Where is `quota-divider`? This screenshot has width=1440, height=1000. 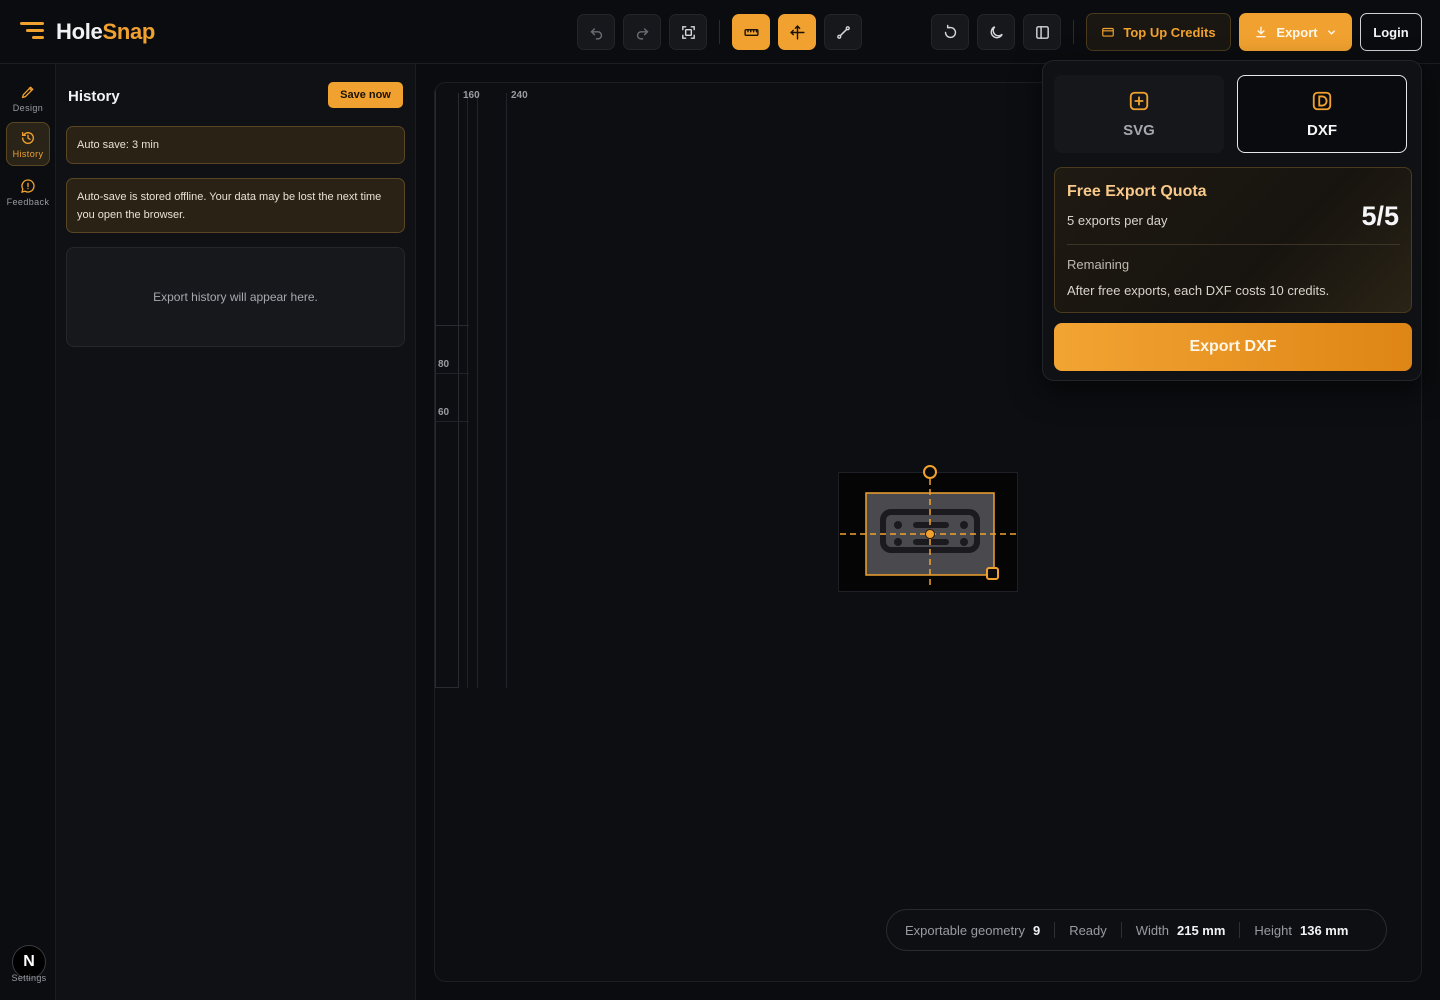
quota-divider is located at coordinates (1233, 244).